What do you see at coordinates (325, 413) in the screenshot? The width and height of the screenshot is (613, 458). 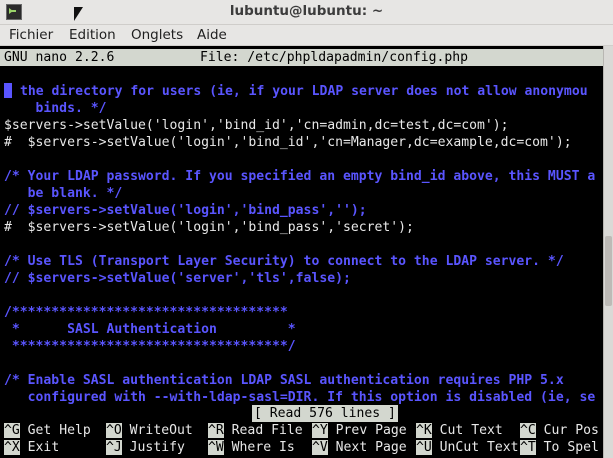 I see `nano-status-message: [ Read 576 lines ]` at bounding box center [325, 413].